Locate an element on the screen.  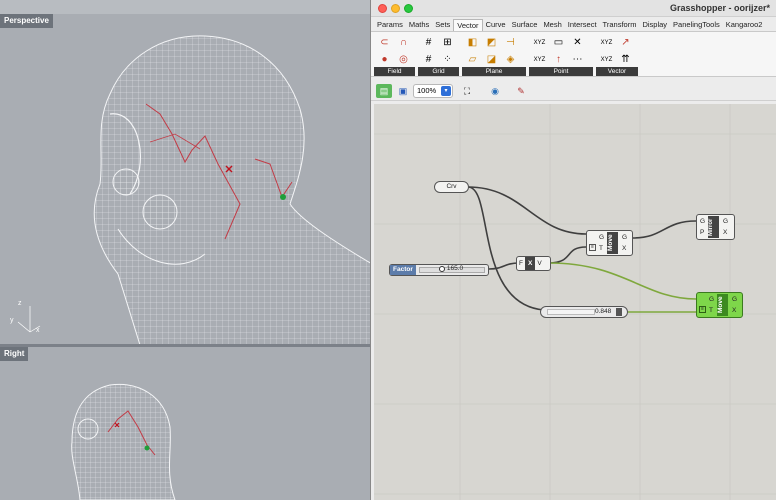
point-construct-icon: ▭ is located at coordinates (558, 42).